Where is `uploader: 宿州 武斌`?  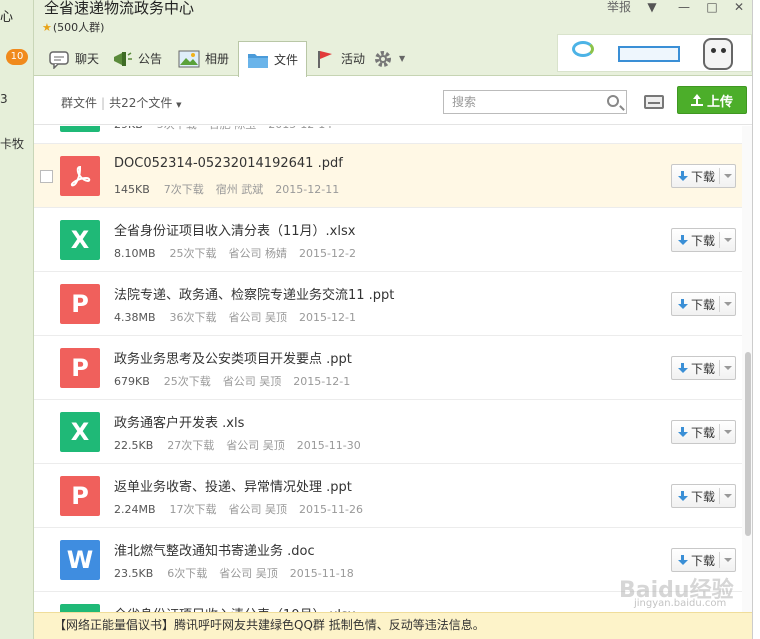 uploader: 宿州 武斌 is located at coordinates (239, 189).